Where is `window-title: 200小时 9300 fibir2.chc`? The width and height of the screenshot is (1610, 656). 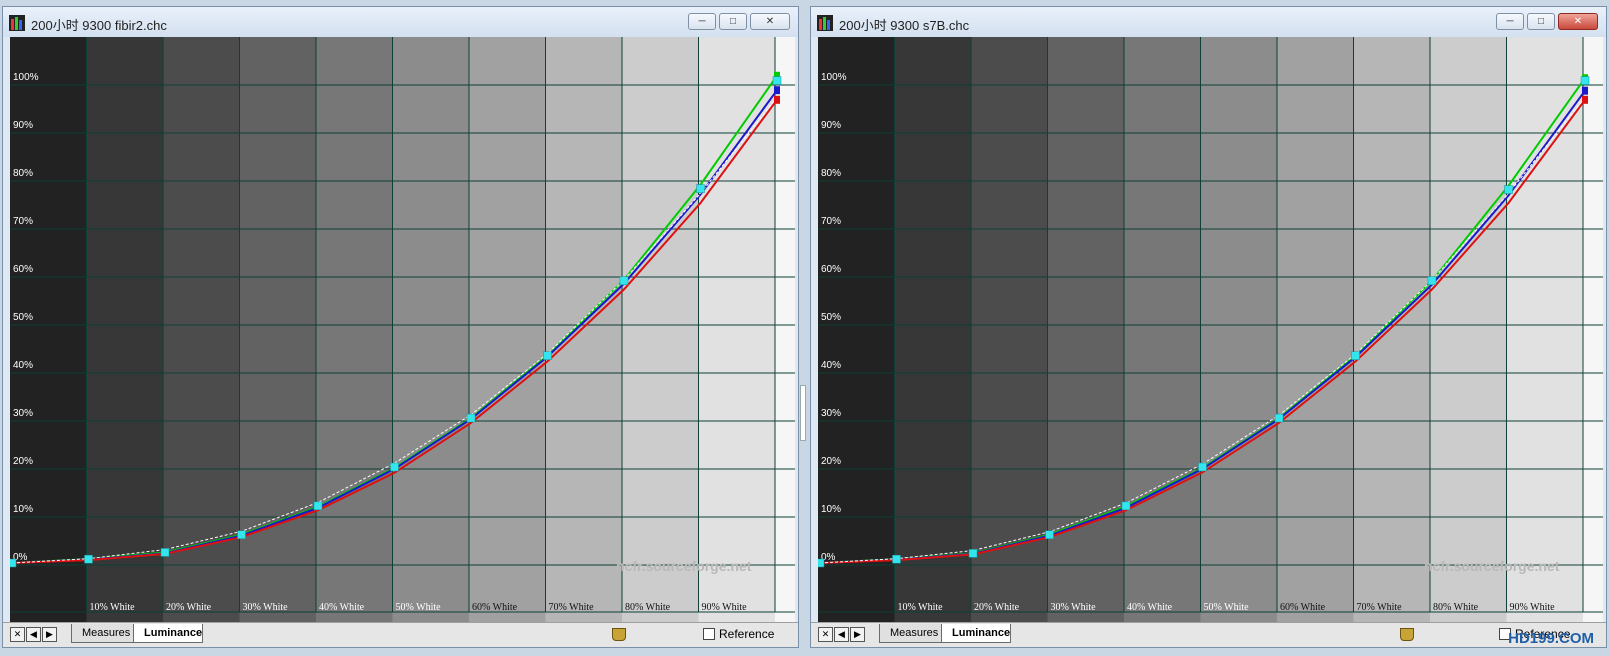 window-title: 200小时 9300 fibir2.chc is located at coordinates (99, 25).